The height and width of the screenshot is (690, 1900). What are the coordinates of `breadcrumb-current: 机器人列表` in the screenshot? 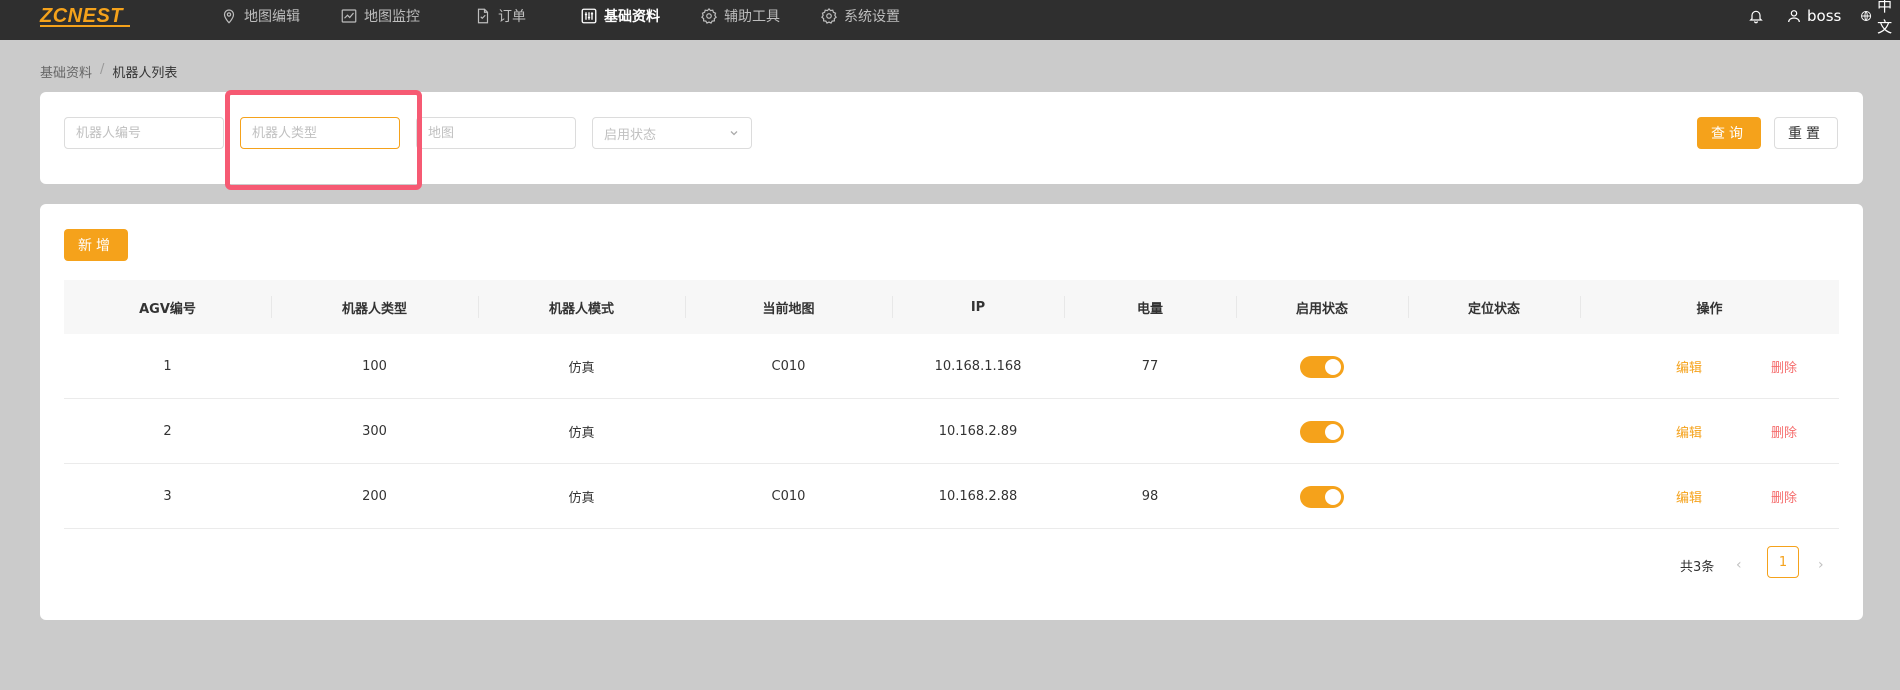 It's located at (145, 73).